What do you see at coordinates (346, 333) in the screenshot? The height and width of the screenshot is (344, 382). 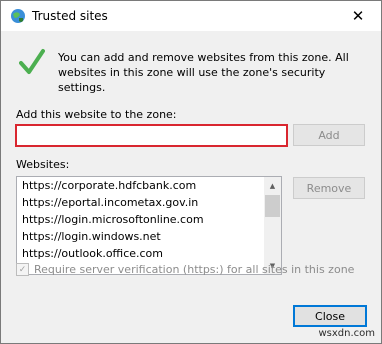 I see `watermark: wsxdn.com` at bounding box center [346, 333].